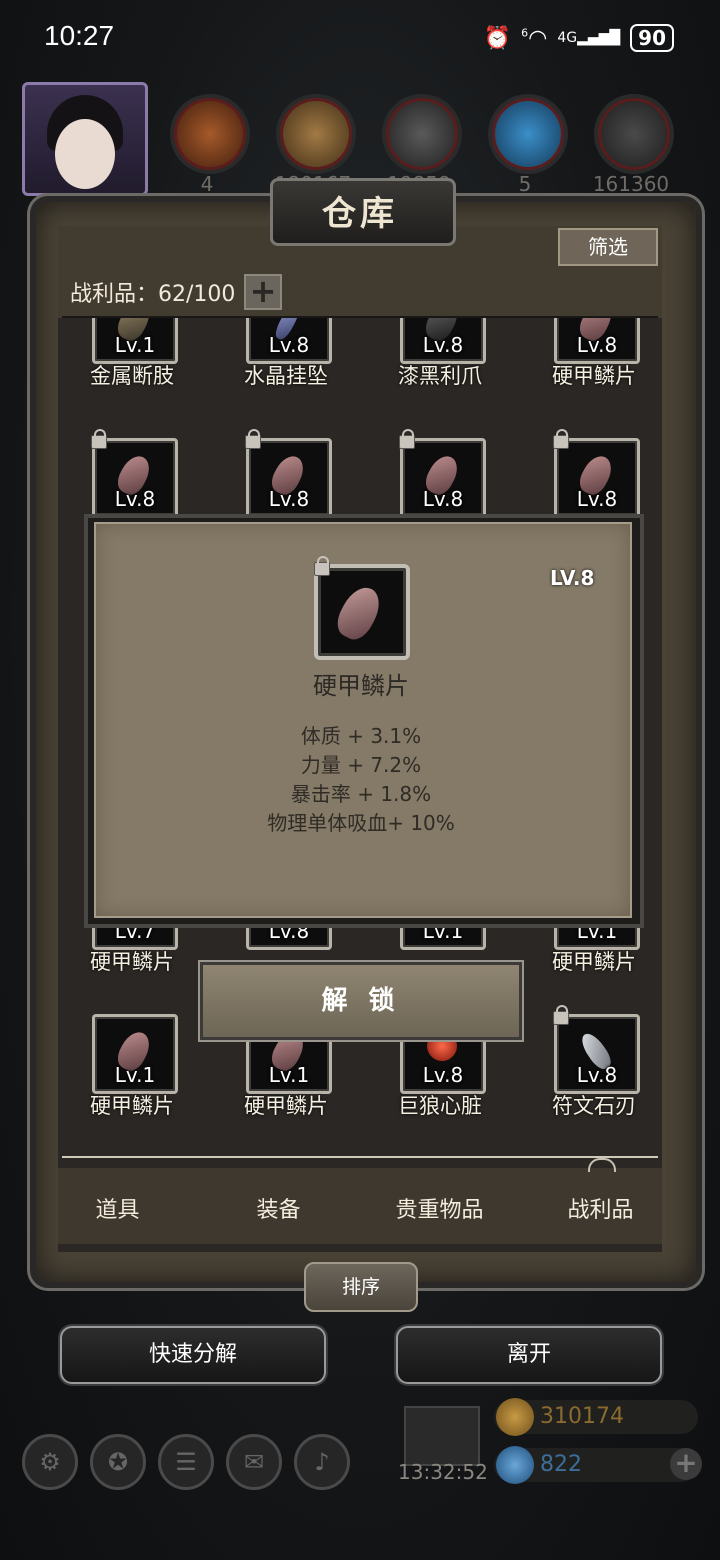 The image size is (720, 1560). Describe the element at coordinates (608, 247) in the screenshot. I see `filter-button: 筛选` at that location.